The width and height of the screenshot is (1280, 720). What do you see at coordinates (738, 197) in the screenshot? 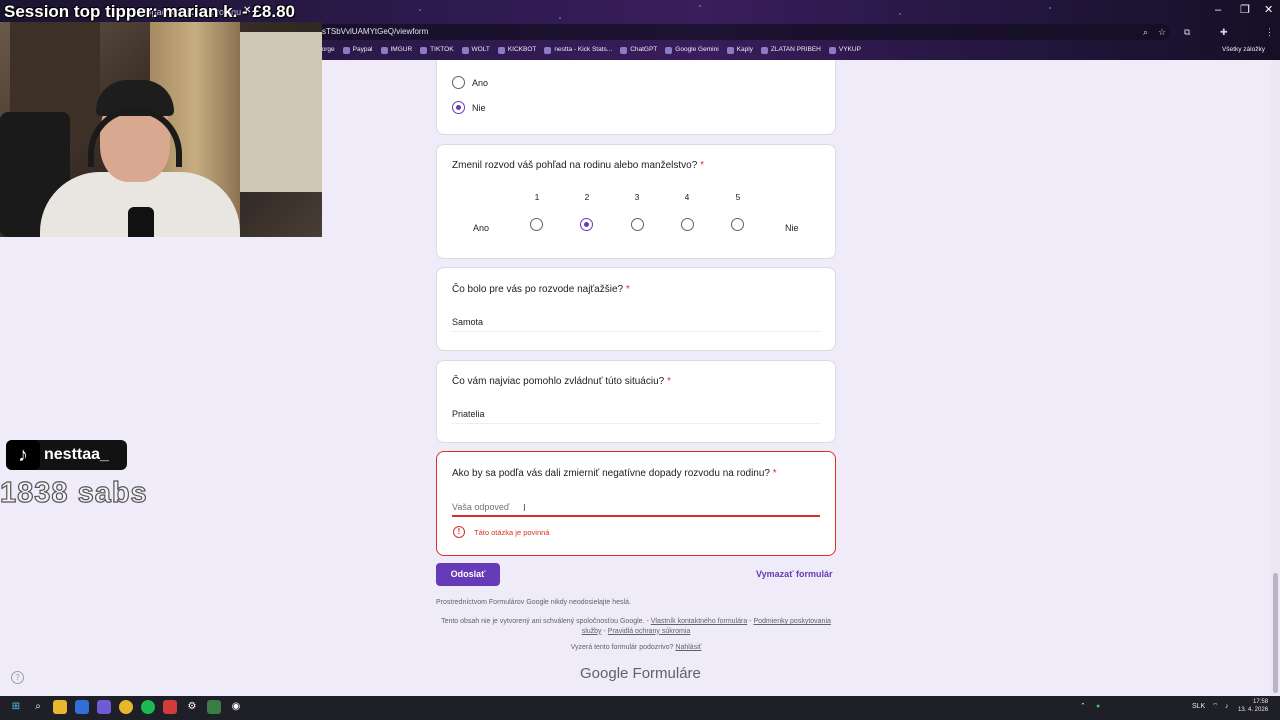
I see `scale-number: 5` at bounding box center [738, 197].